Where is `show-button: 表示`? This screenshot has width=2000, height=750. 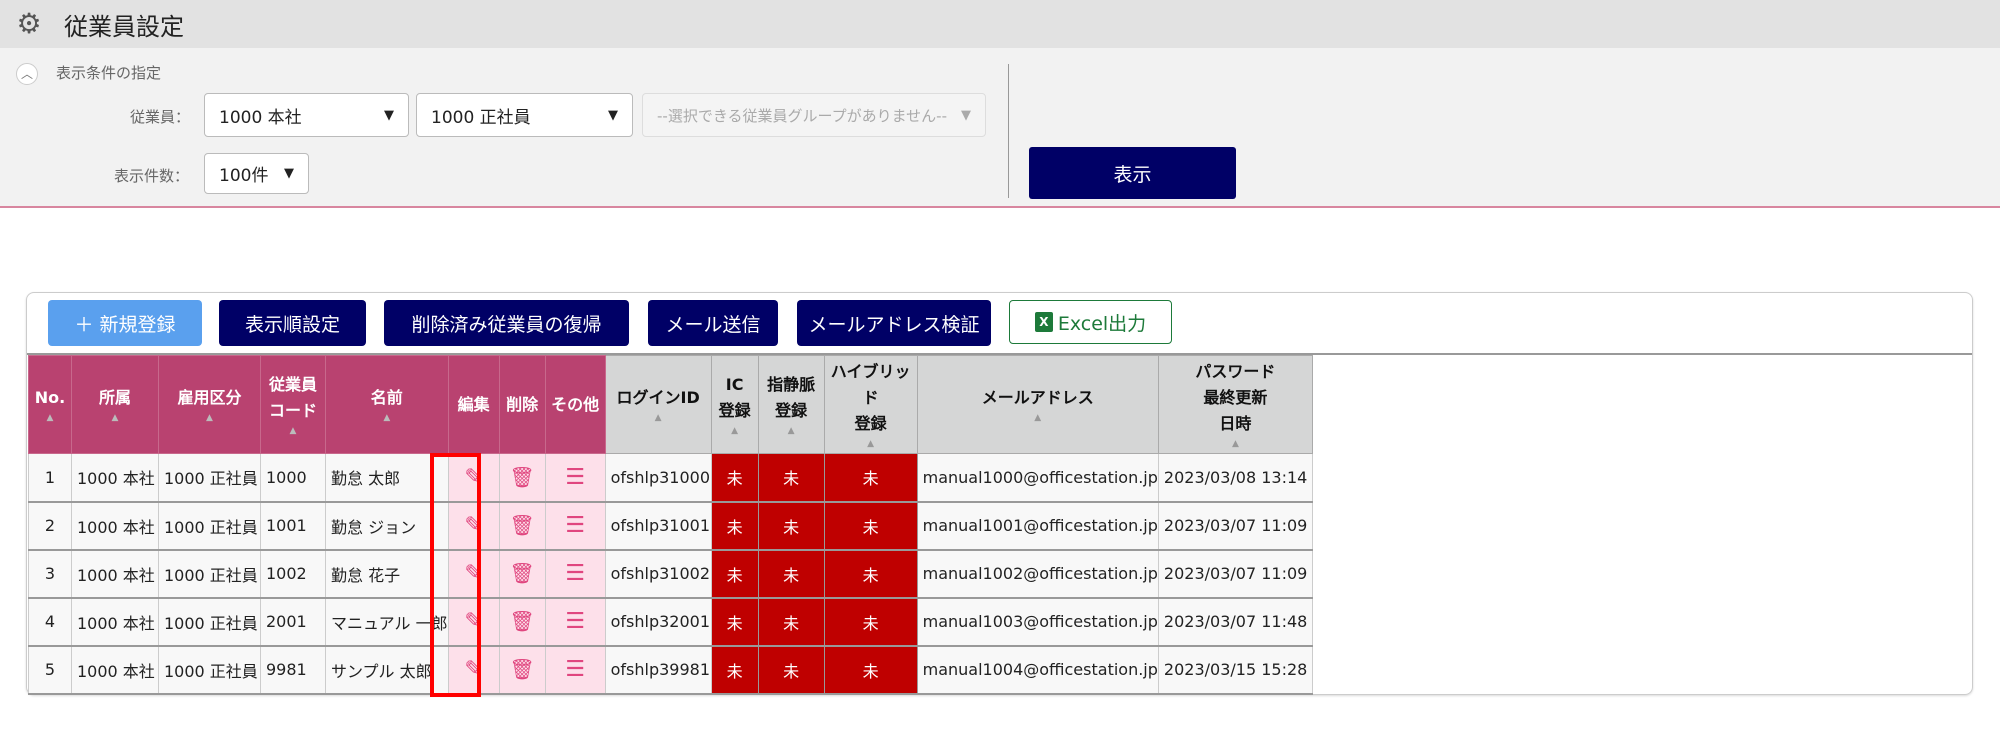 show-button: 表示 is located at coordinates (1132, 173).